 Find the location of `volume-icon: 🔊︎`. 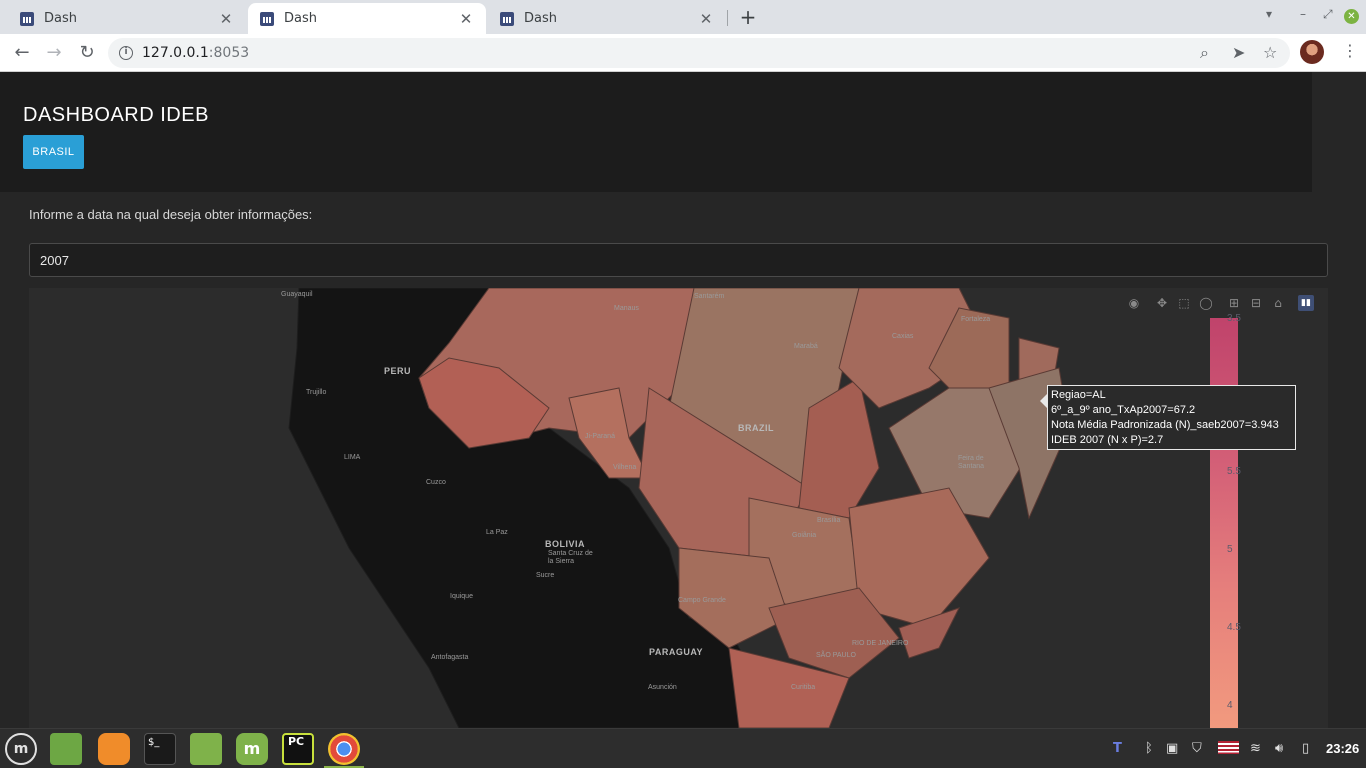

volume-icon: 🔊︎ is located at coordinates (1279, 748).